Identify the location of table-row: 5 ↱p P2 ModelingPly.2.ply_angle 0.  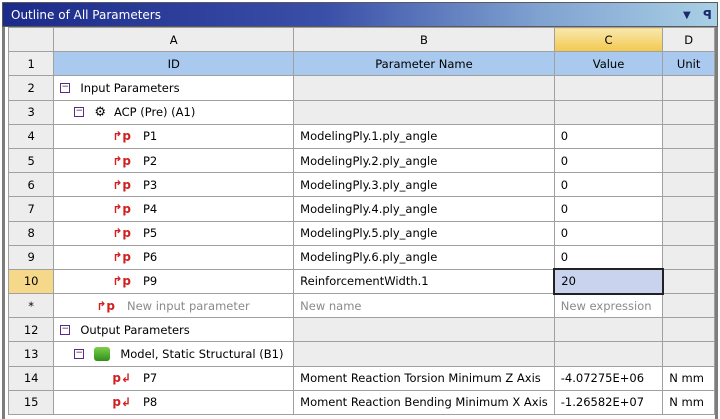
(361, 160).